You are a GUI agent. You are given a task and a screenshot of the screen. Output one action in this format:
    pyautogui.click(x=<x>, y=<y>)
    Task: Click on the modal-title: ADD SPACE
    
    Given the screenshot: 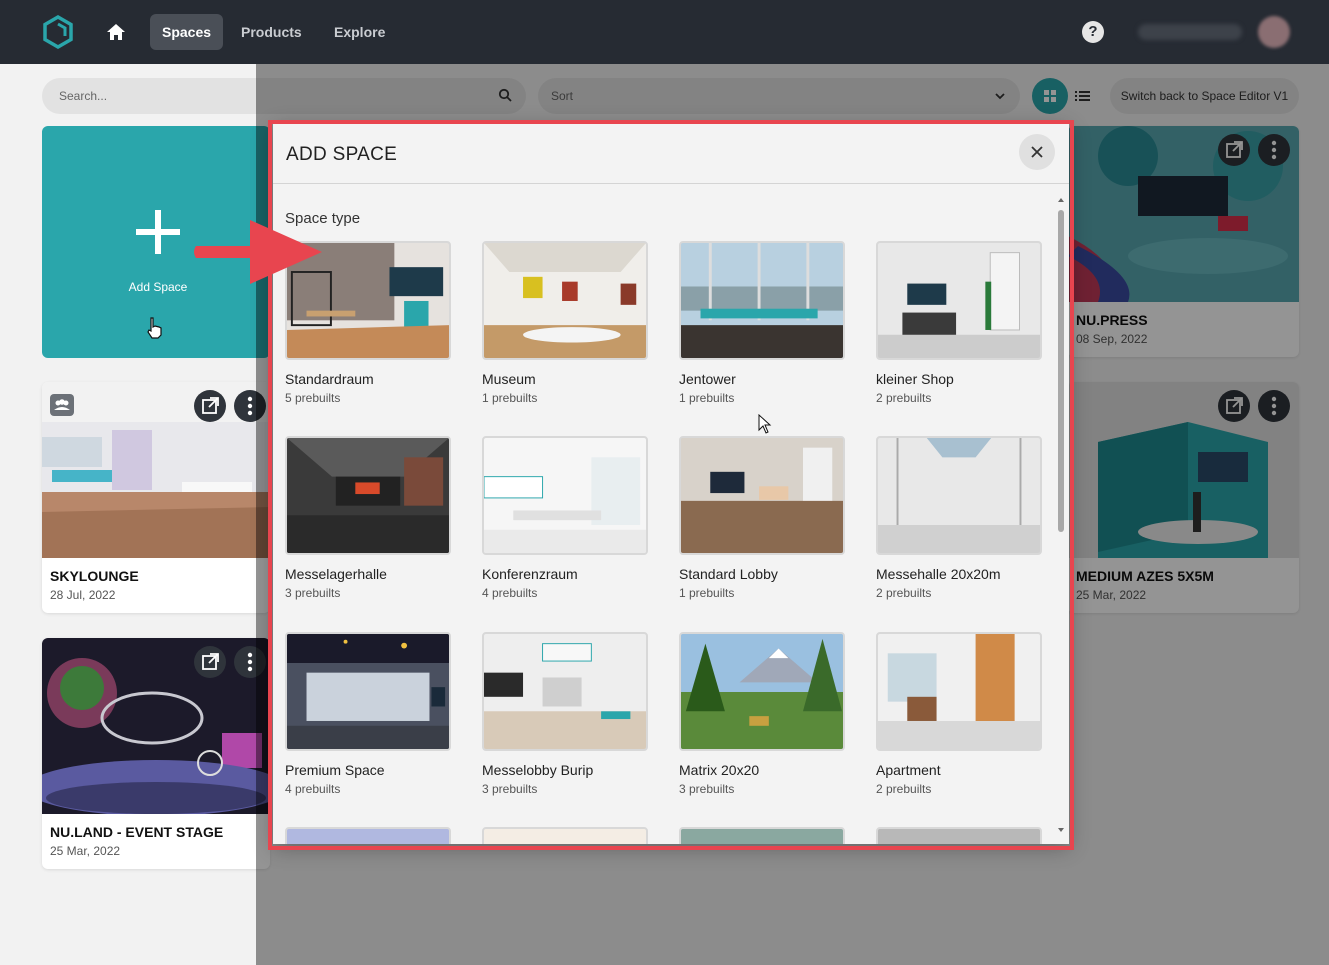 What is the action you would take?
    pyautogui.click(x=342, y=154)
    